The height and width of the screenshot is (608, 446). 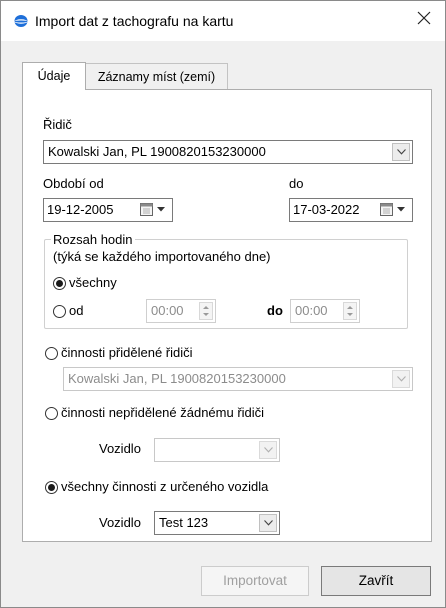 I want to click on tab-data: Údaje, so click(x=54, y=76).